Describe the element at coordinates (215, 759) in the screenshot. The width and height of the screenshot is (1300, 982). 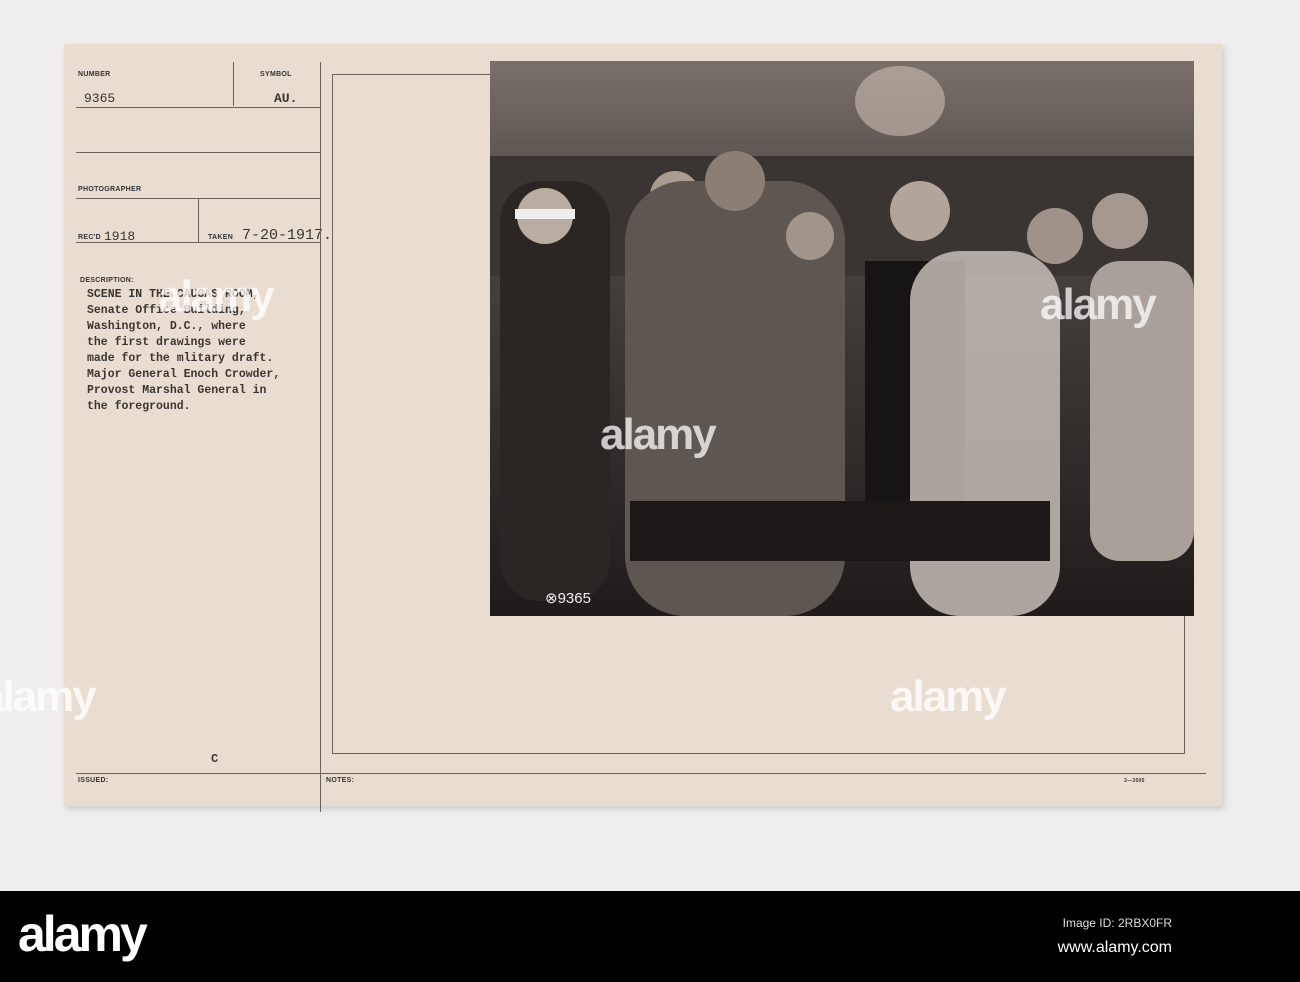
I see `issued-mark: C` at that location.